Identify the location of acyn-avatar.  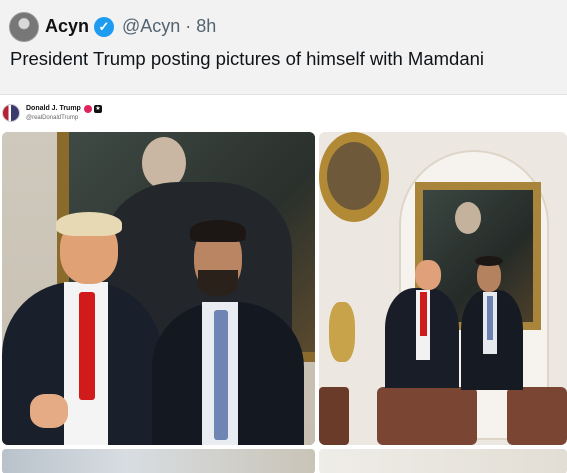
(24, 27).